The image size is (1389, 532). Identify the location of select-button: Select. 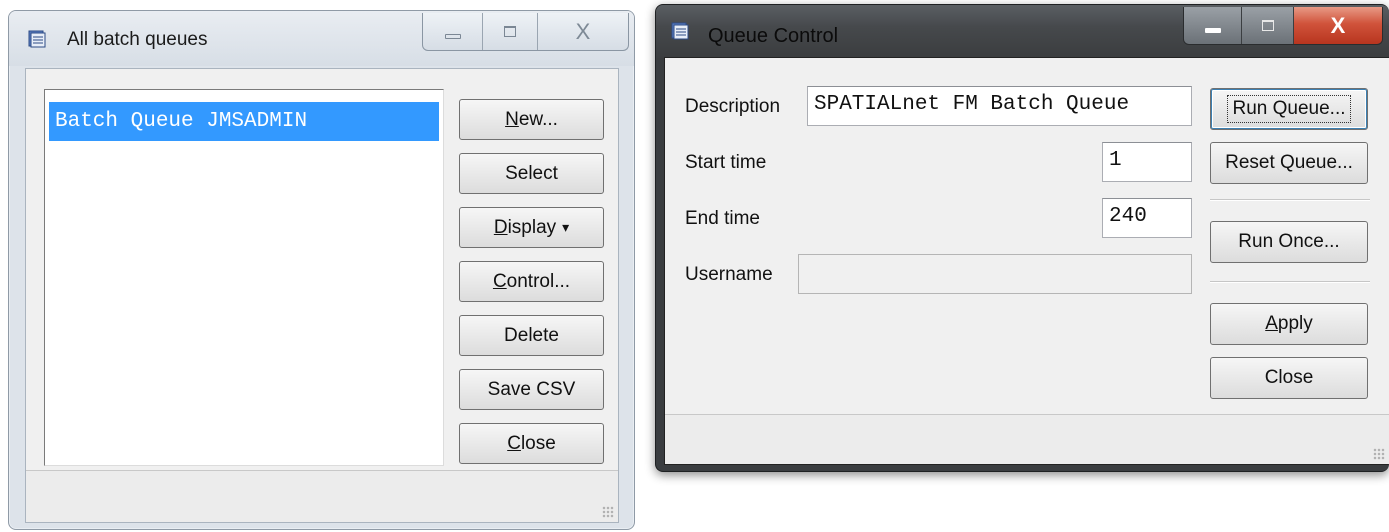
(531, 173).